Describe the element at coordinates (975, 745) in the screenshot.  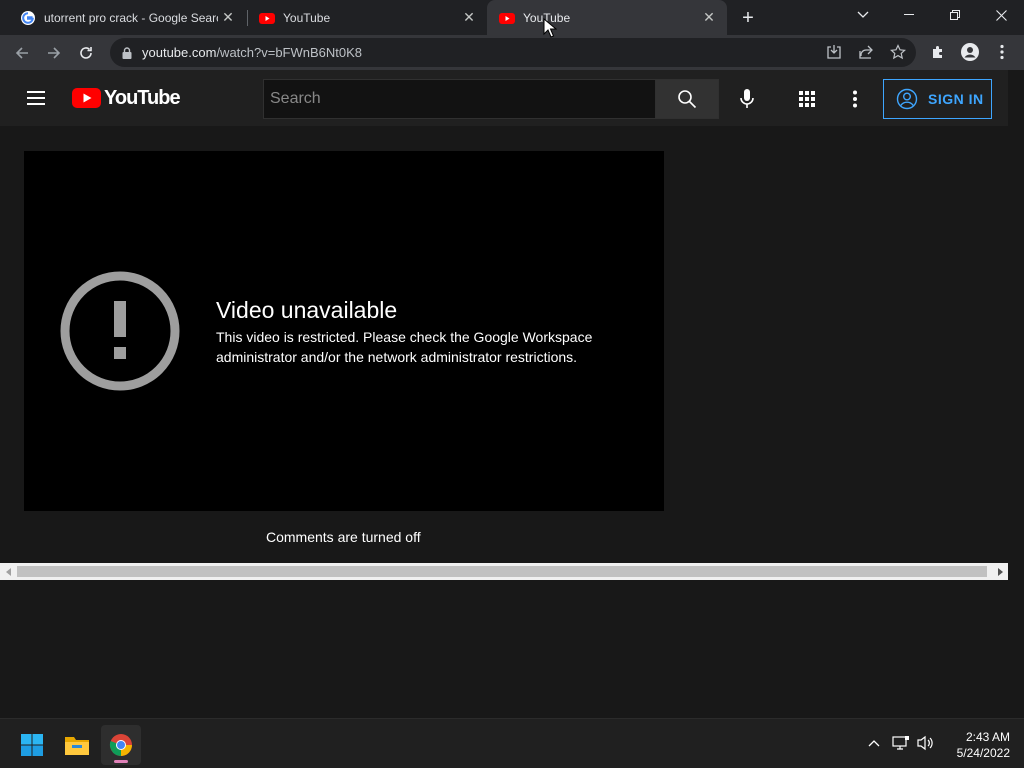
I see `system-clock: 2:43 AM 5/24/2022` at that location.